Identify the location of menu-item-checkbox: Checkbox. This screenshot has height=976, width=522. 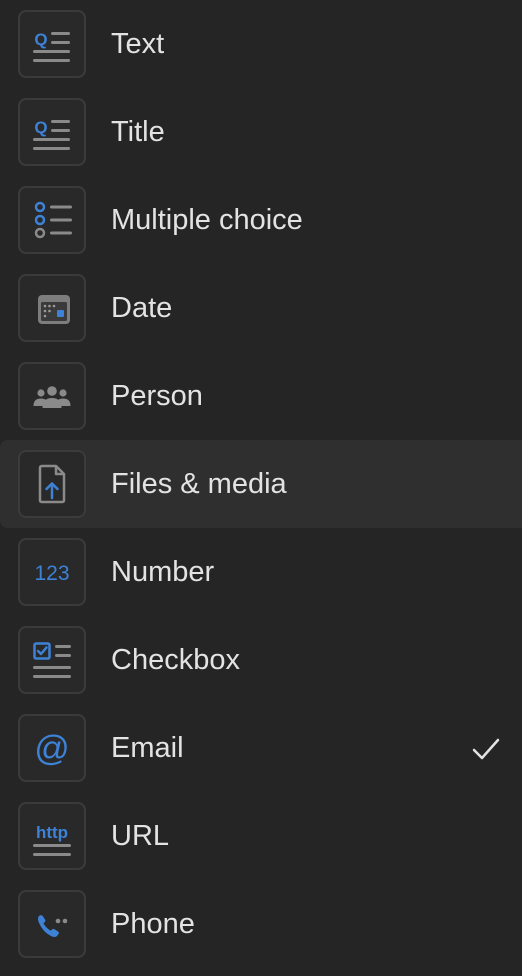
(261, 660).